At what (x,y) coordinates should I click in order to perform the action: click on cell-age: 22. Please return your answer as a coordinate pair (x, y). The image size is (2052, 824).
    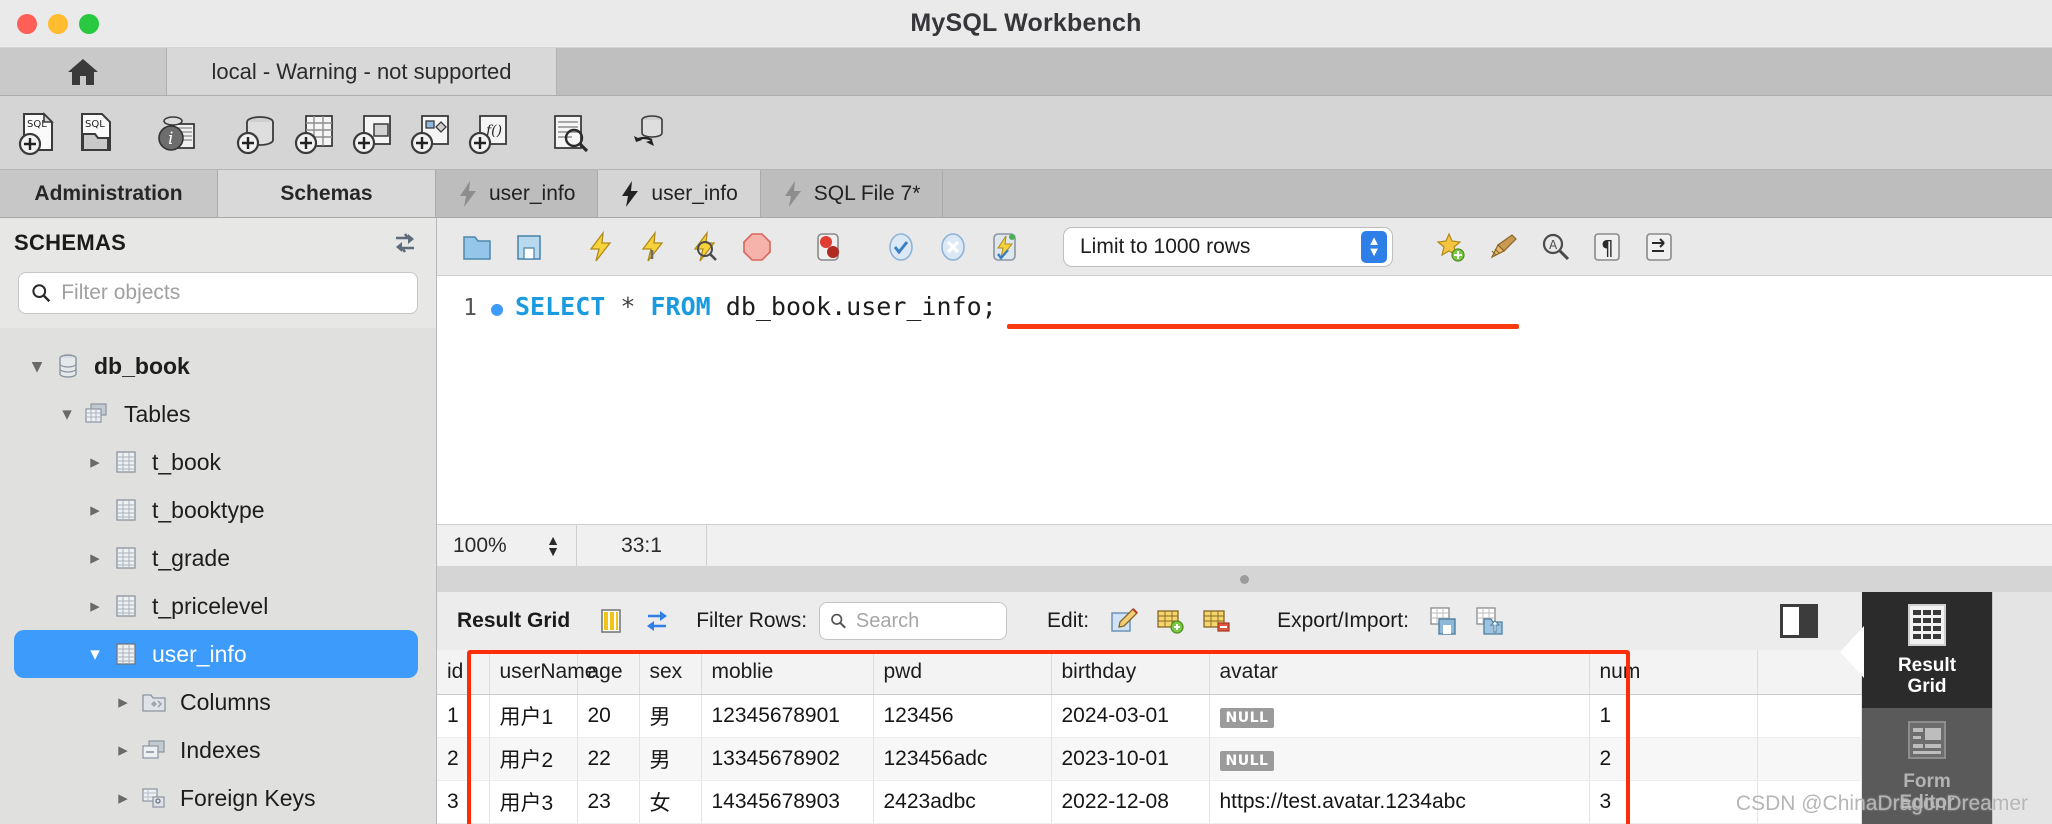
    Looking at the image, I should click on (608, 759).